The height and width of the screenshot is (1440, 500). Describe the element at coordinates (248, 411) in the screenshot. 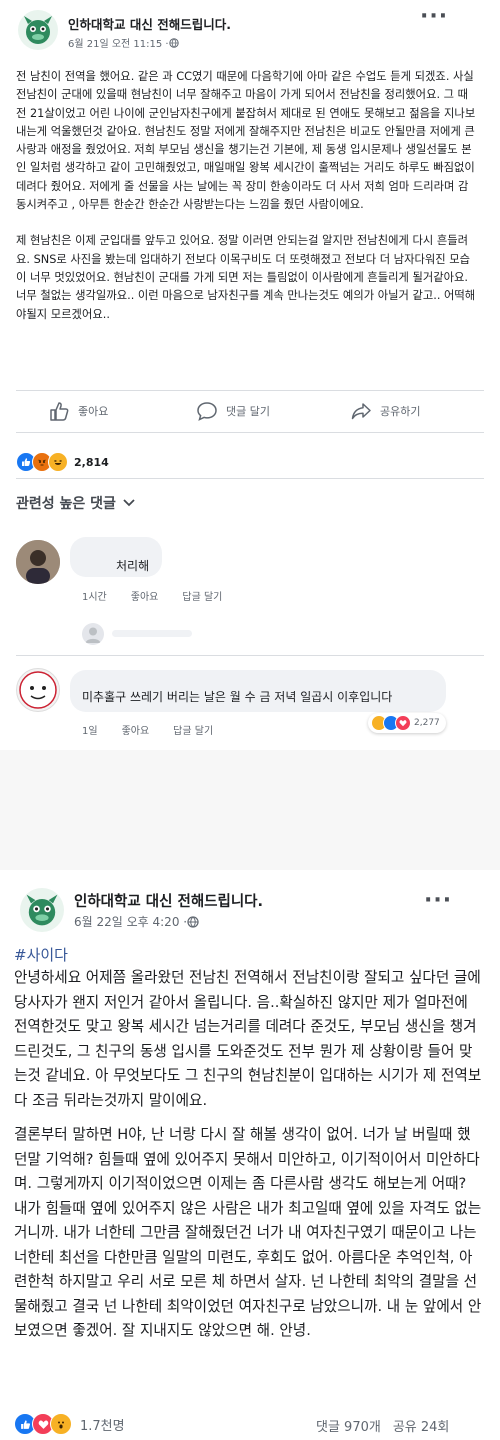

I see `comment-label: 댓글 달기` at that location.